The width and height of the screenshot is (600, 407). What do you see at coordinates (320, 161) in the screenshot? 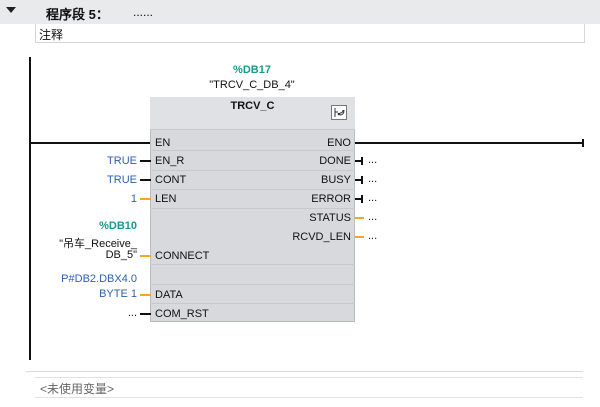
I see `pin-done: DONE` at bounding box center [320, 161].